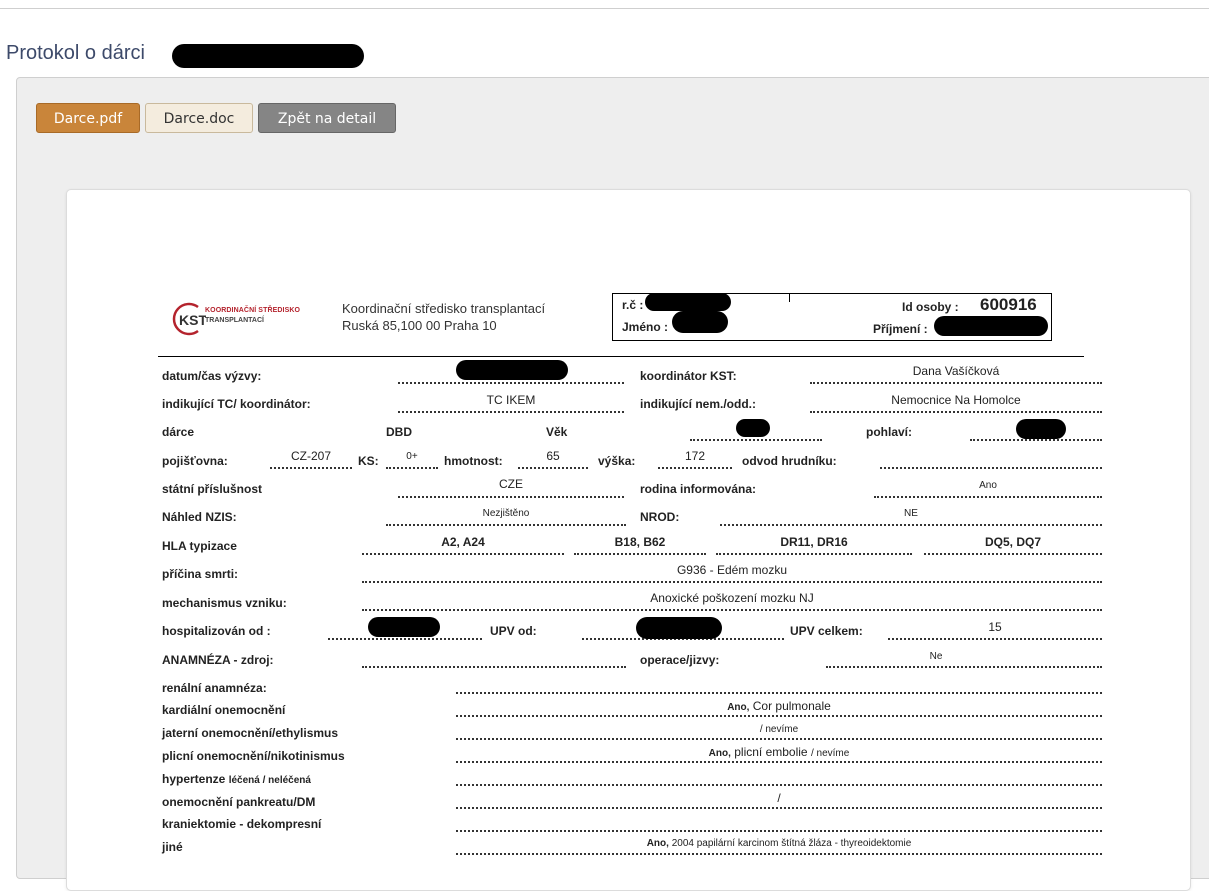 This screenshot has width=1209, height=891. Describe the element at coordinates (814, 542) in the screenshot. I see `hla-dr-value: DR11, DR16` at that location.